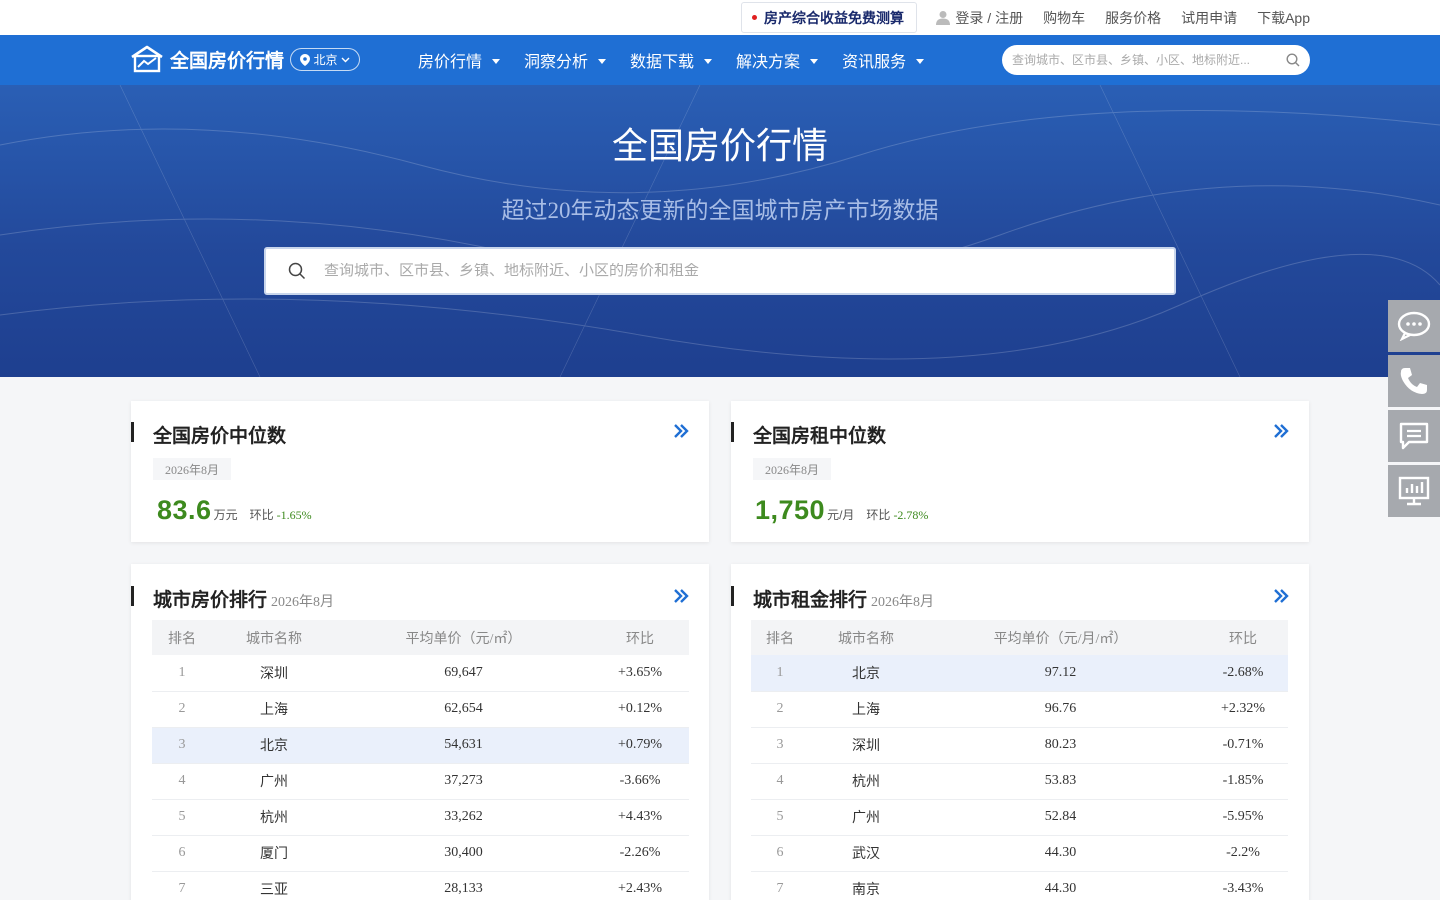 This screenshot has height=900, width=1440. Describe the element at coordinates (911, 515) in the screenshot. I see `mom-value: -2.78%` at that location.